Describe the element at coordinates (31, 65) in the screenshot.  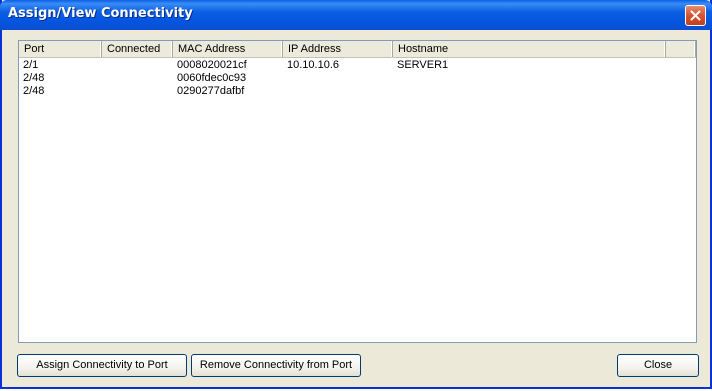
I see `cell-port: 2/1` at that location.